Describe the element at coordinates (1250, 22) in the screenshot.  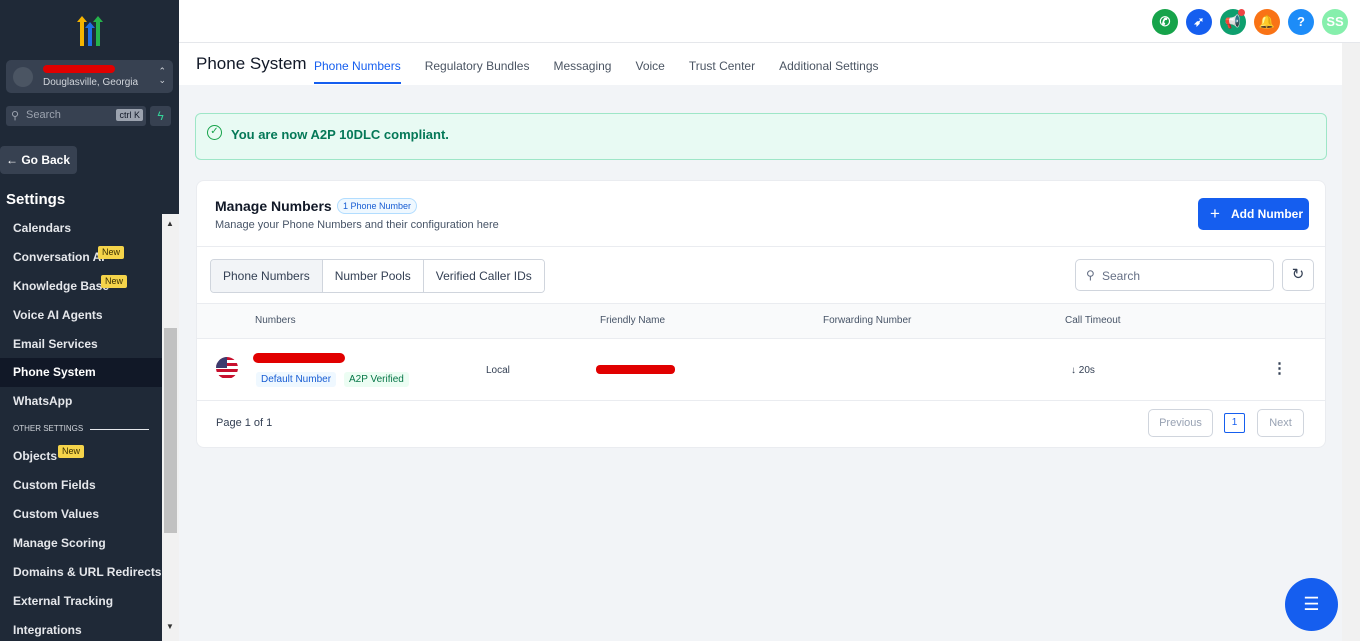
I see `top-icons: ✆ ➶ 📢 🔔 ? SS` at that location.